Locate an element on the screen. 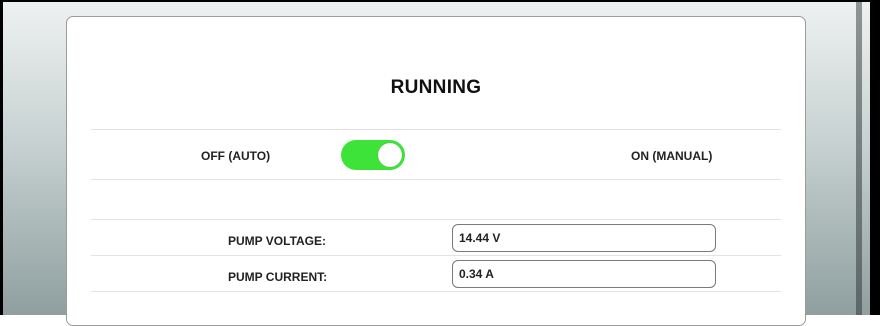  pump-current-field is located at coordinates (584, 274).